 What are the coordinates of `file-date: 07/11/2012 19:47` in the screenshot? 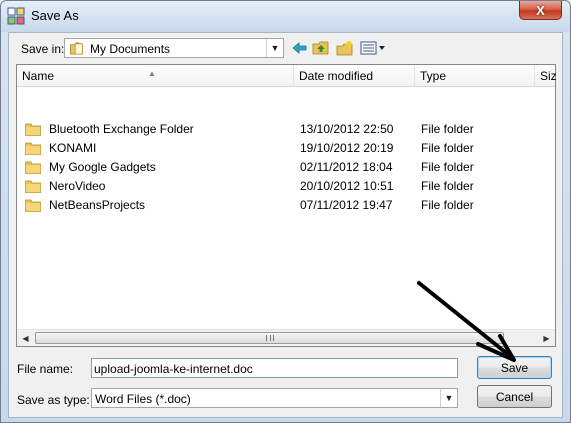 It's located at (346, 205).